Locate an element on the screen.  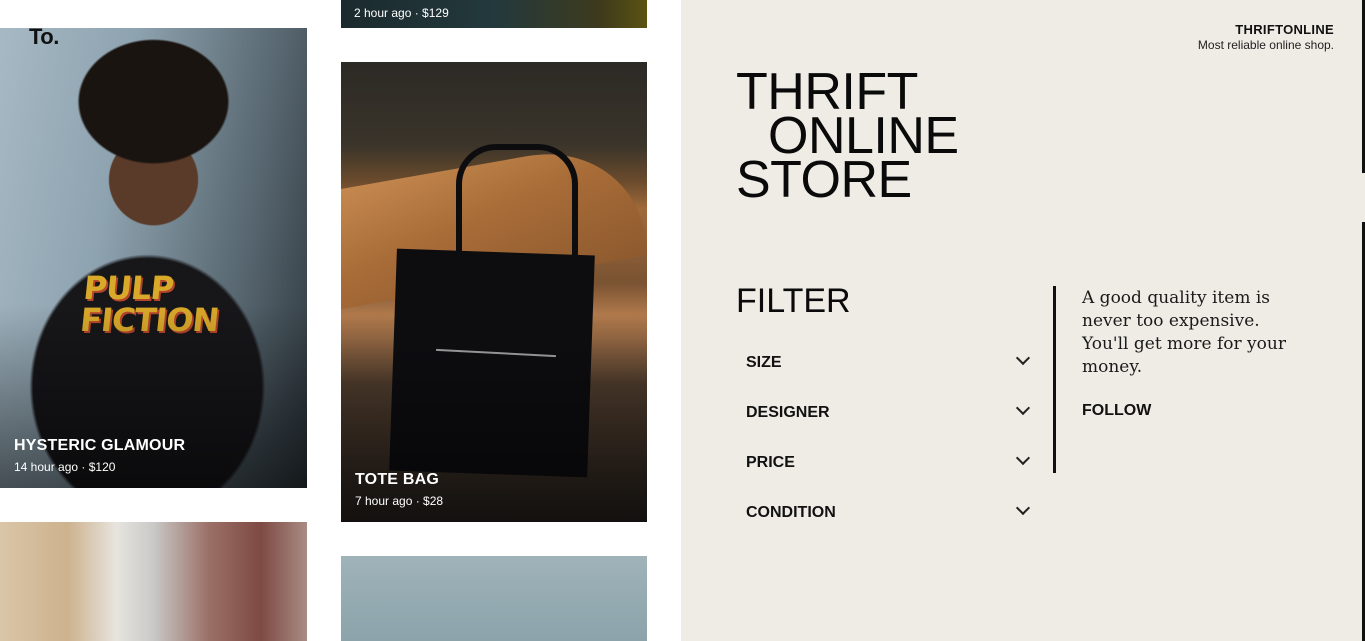
filter-list: SIZE DESIGNER PRICE CONDITION is located at coordinates (889, 446).